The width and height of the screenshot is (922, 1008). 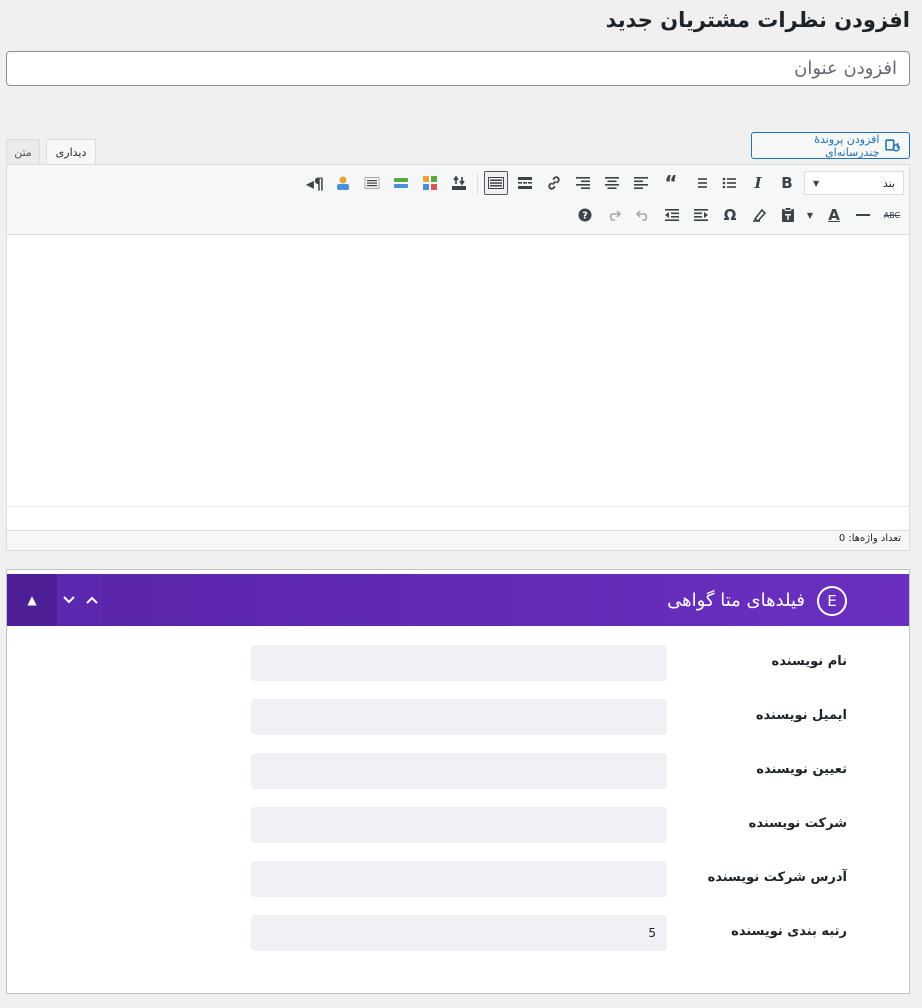 What do you see at coordinates (643, 215) in the screenshot?
I see `undo-icon` at bounding box center [643, 215].